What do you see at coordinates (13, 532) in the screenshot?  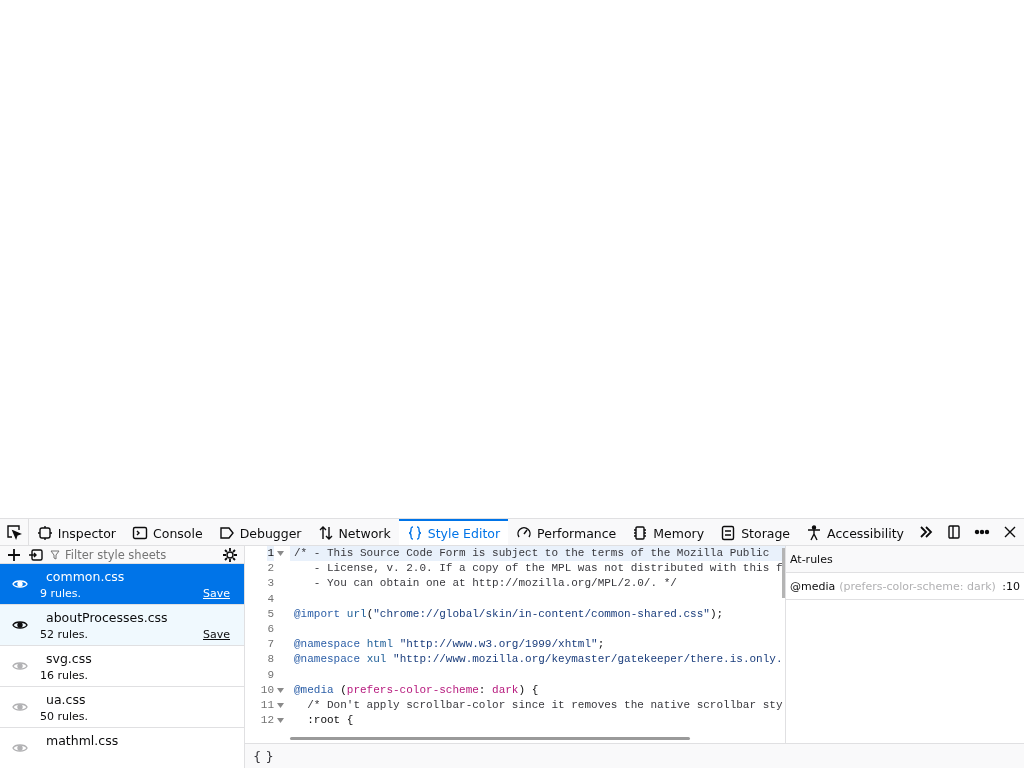 I see `element-picker-icon` at bounding box center [13, 532].